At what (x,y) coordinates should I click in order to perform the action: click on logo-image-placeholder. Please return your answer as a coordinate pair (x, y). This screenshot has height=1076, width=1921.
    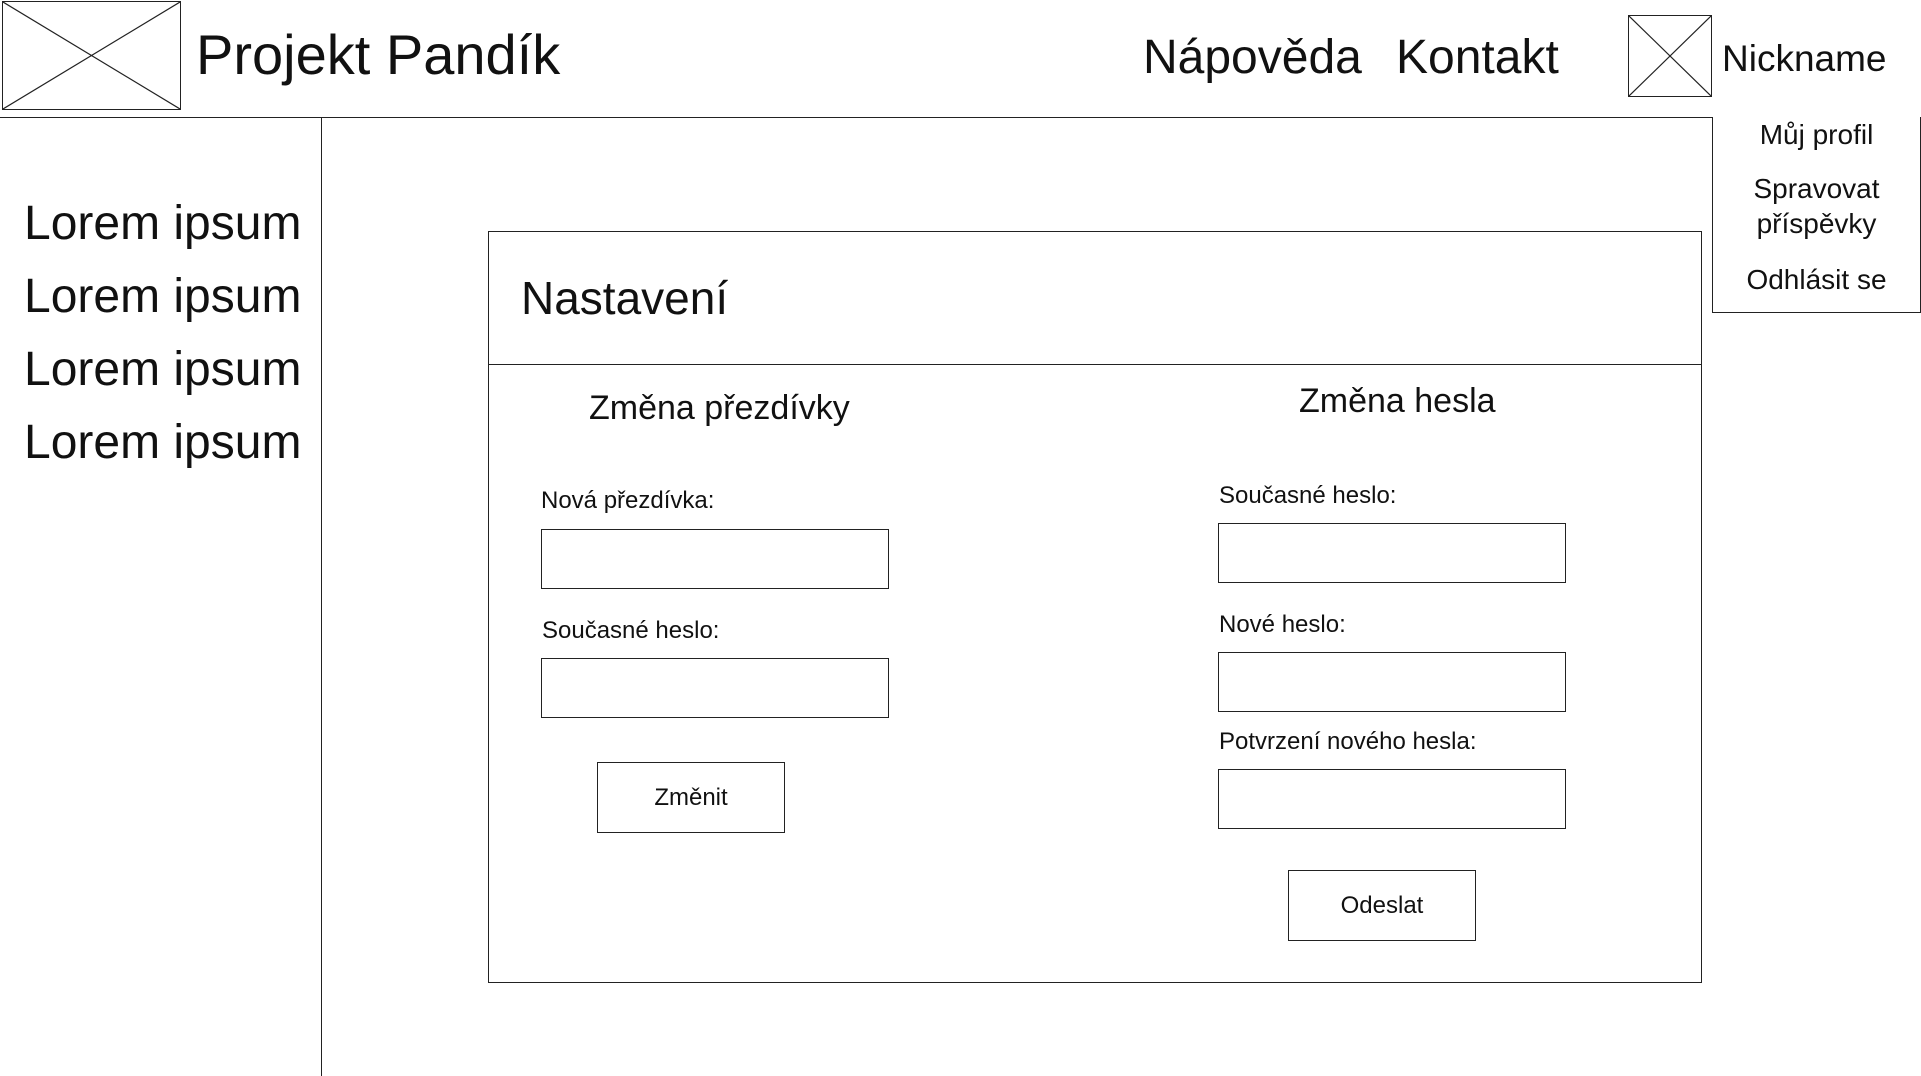
    Looking at the image, I should click on (91, 55).